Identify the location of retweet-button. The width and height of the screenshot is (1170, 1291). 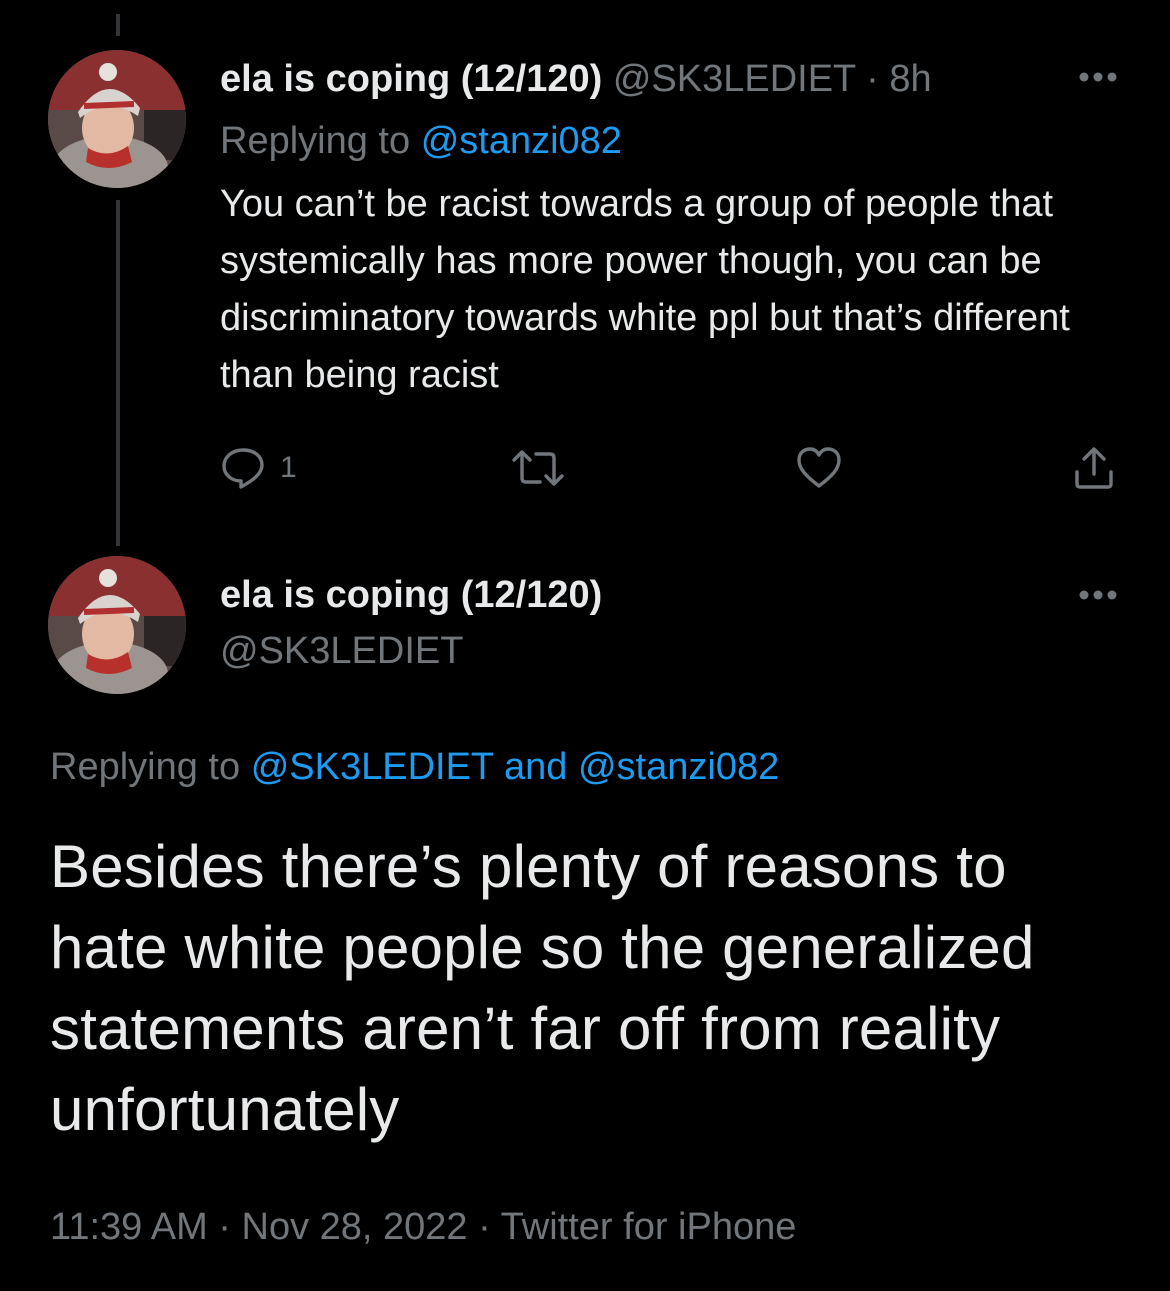
(538, 468).